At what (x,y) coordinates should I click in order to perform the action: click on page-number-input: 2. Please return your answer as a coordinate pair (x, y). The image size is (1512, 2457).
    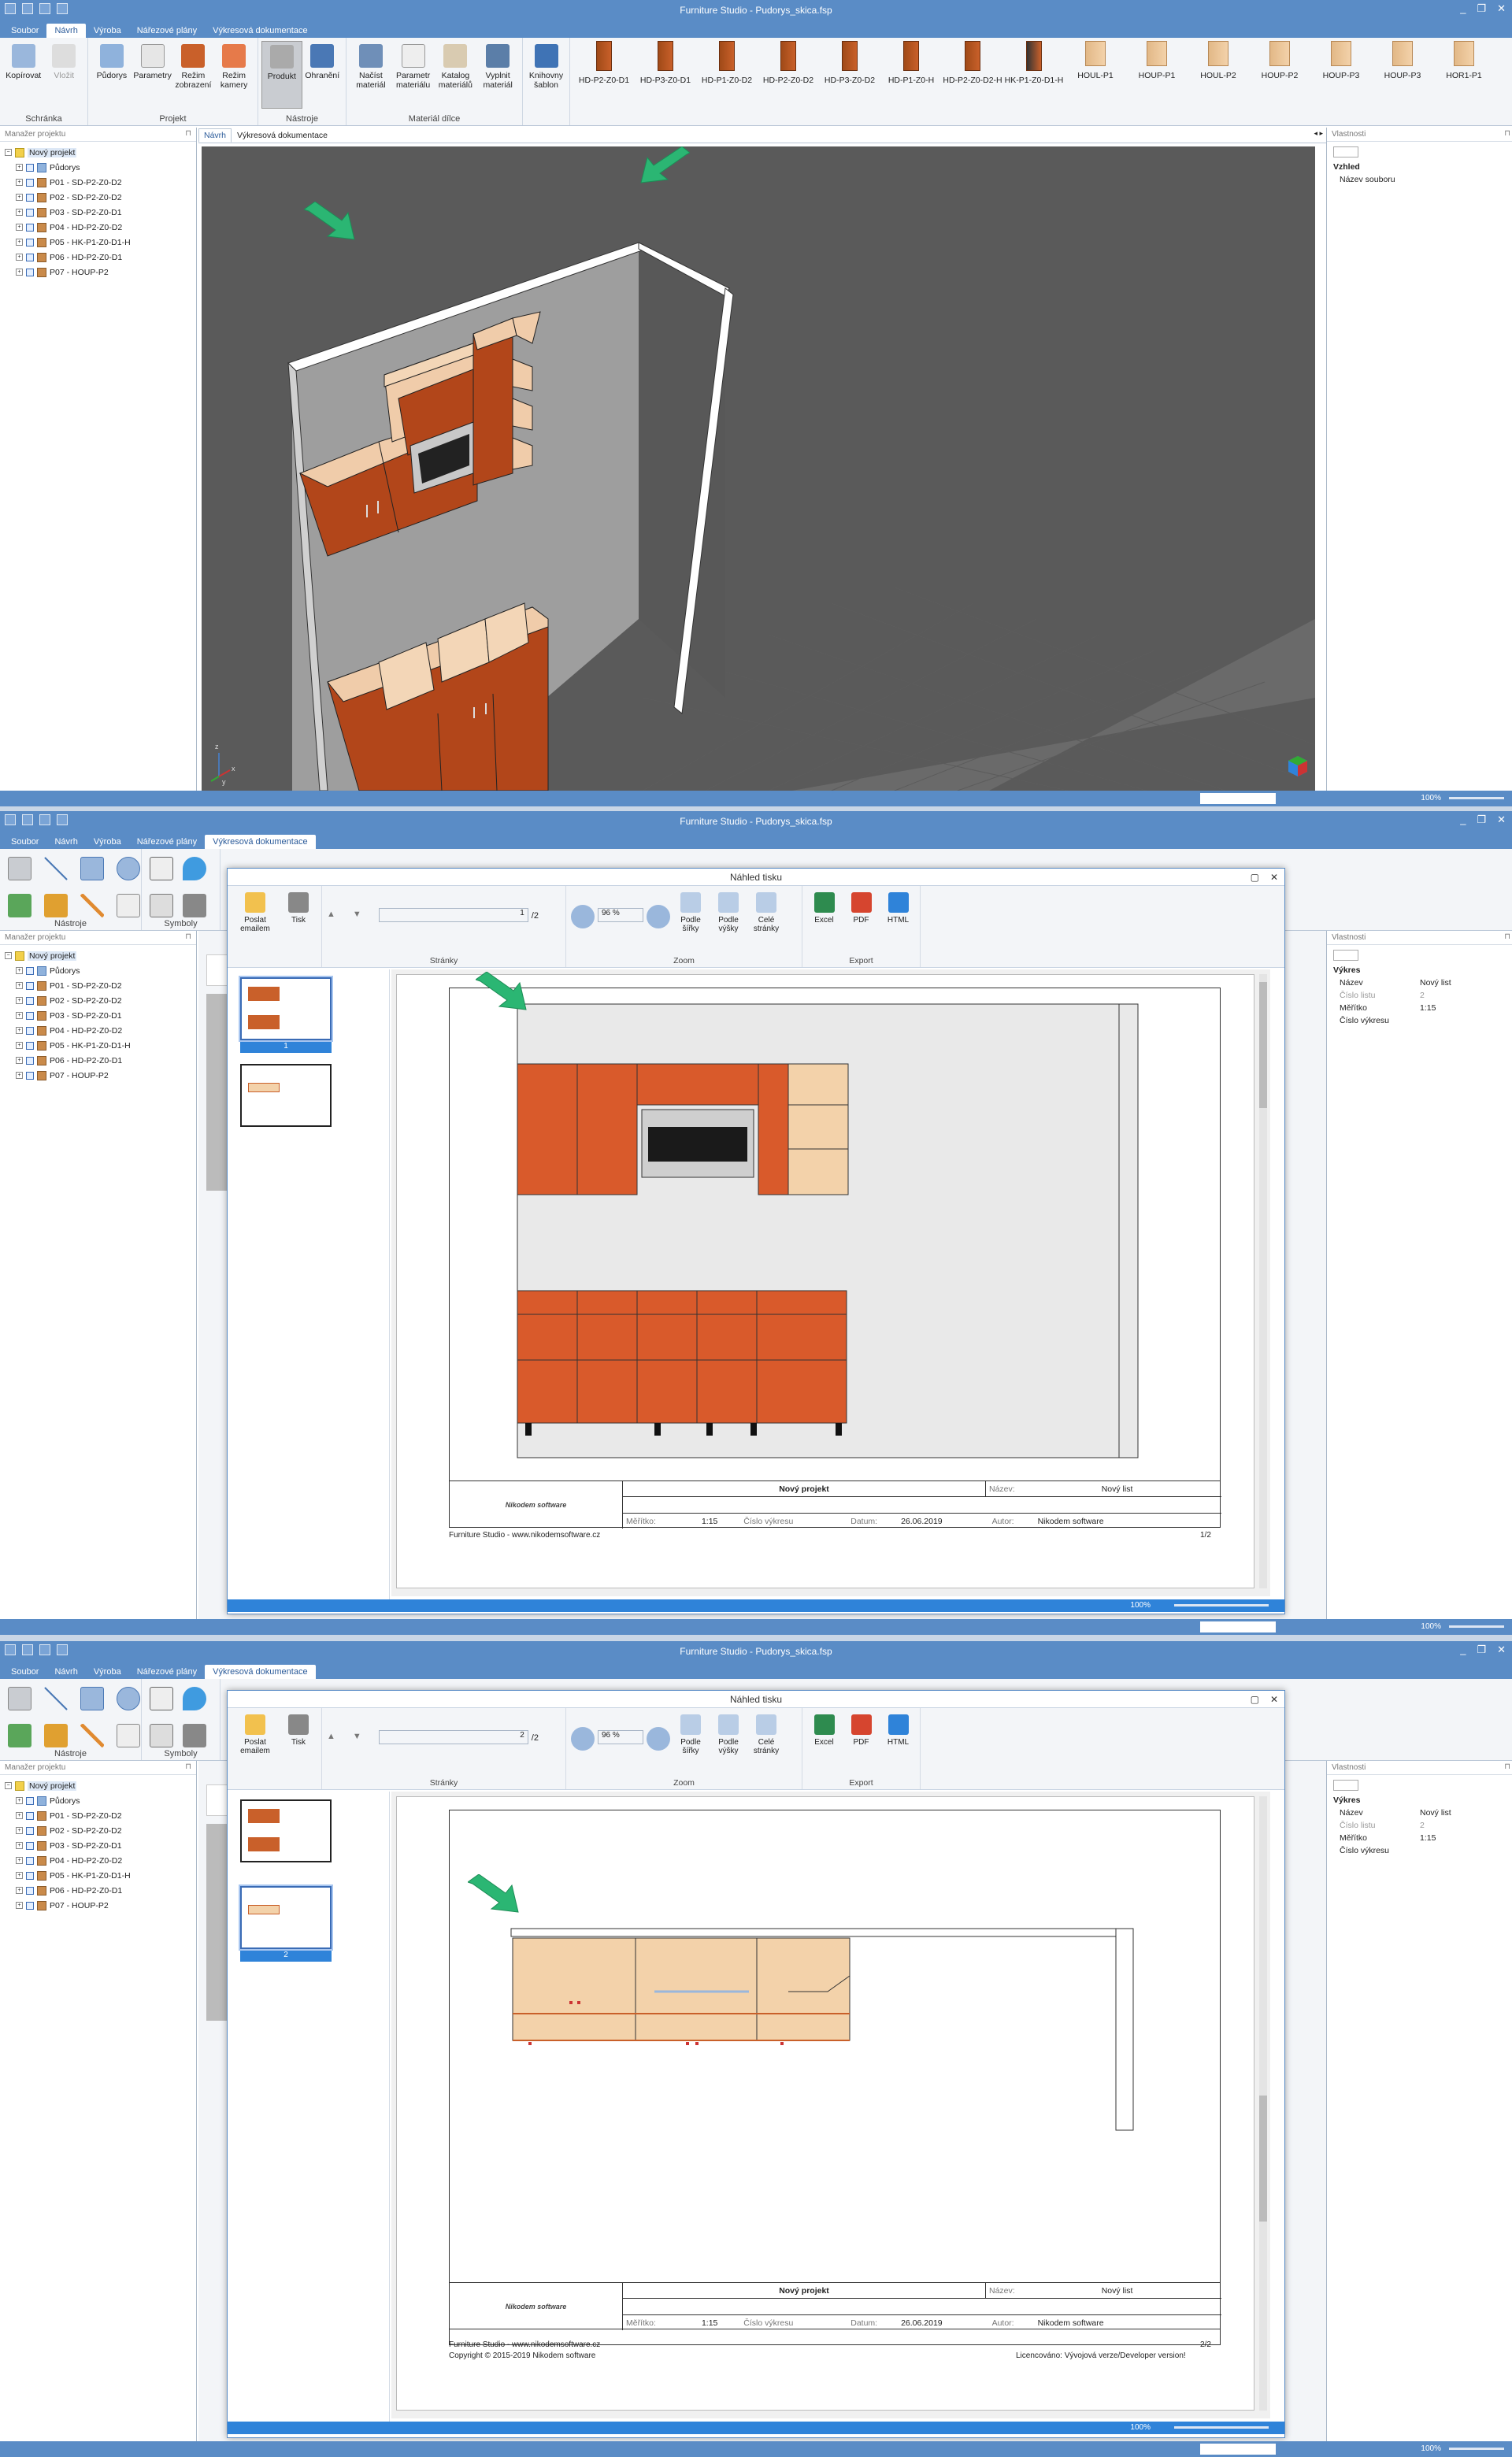
    Looking at the image, I should click on (453, 1737).